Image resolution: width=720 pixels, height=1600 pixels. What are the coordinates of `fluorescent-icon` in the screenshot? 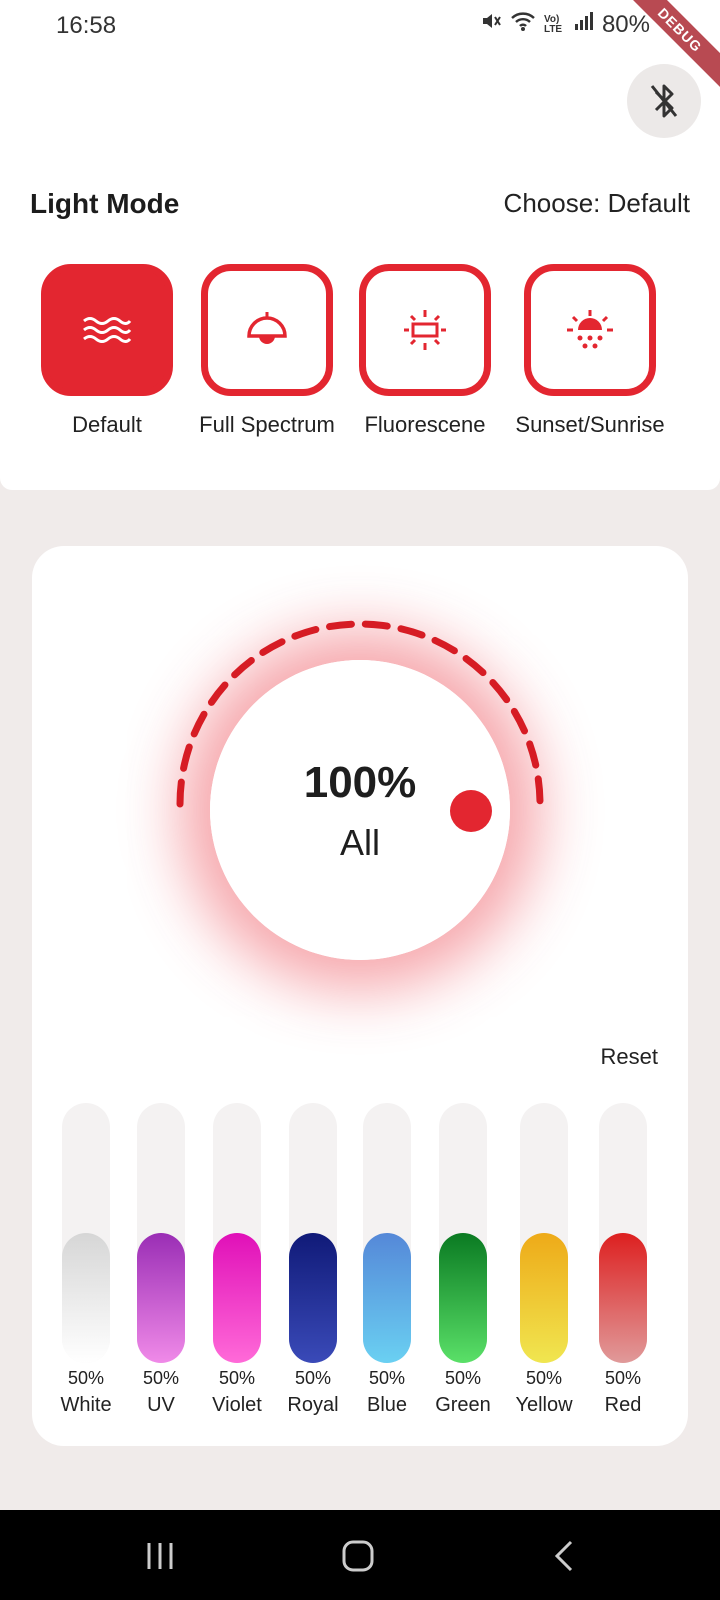 It's located at (425, 330).